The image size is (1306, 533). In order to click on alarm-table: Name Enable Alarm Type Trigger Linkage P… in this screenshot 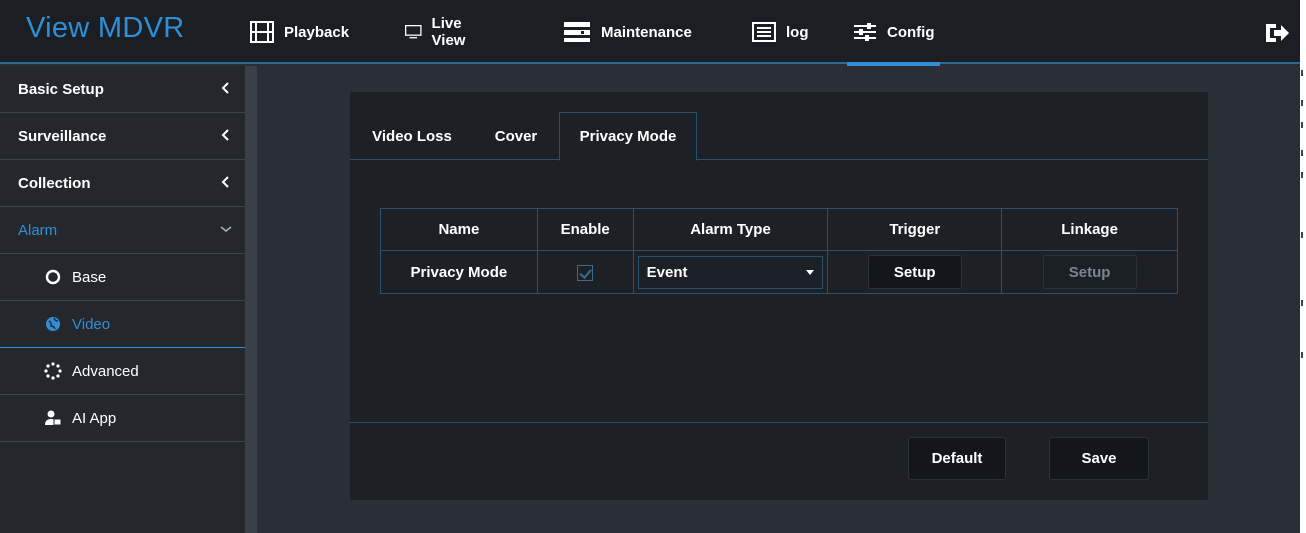, I will do `click(779, 251)`.